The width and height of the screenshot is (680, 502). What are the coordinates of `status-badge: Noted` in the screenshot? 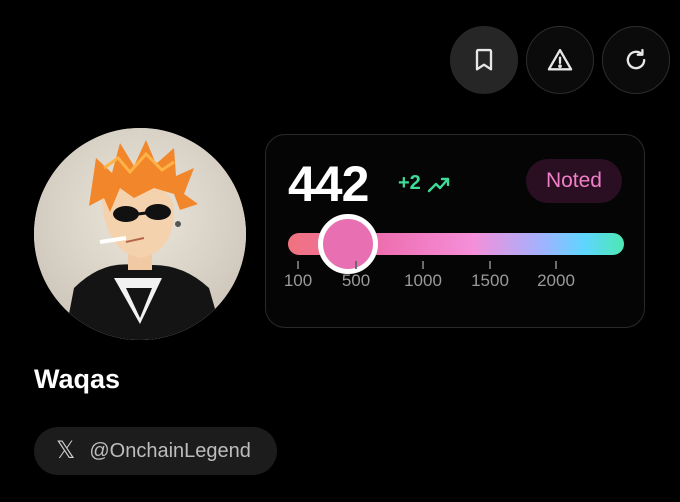 It's located at (573, 181).